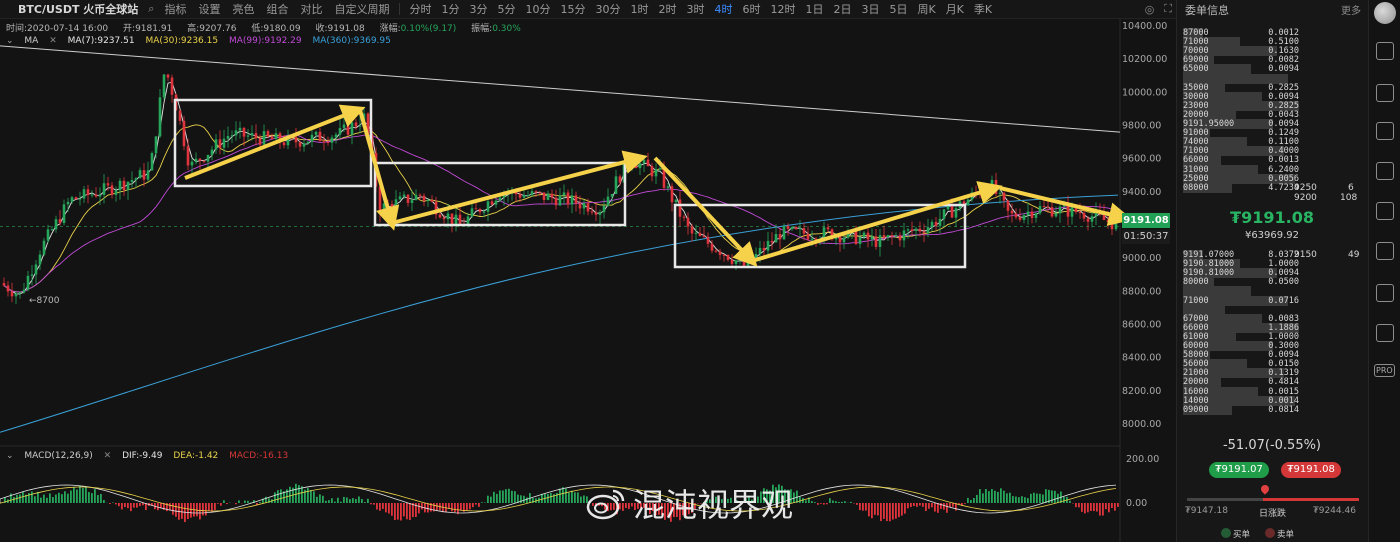 Image resolution: width=1400 pixels, height=542 pixels. Describe the element at coordinates (1168, 9) in the screenshot. I see `fullscreen-icon: ⛶` at that location.